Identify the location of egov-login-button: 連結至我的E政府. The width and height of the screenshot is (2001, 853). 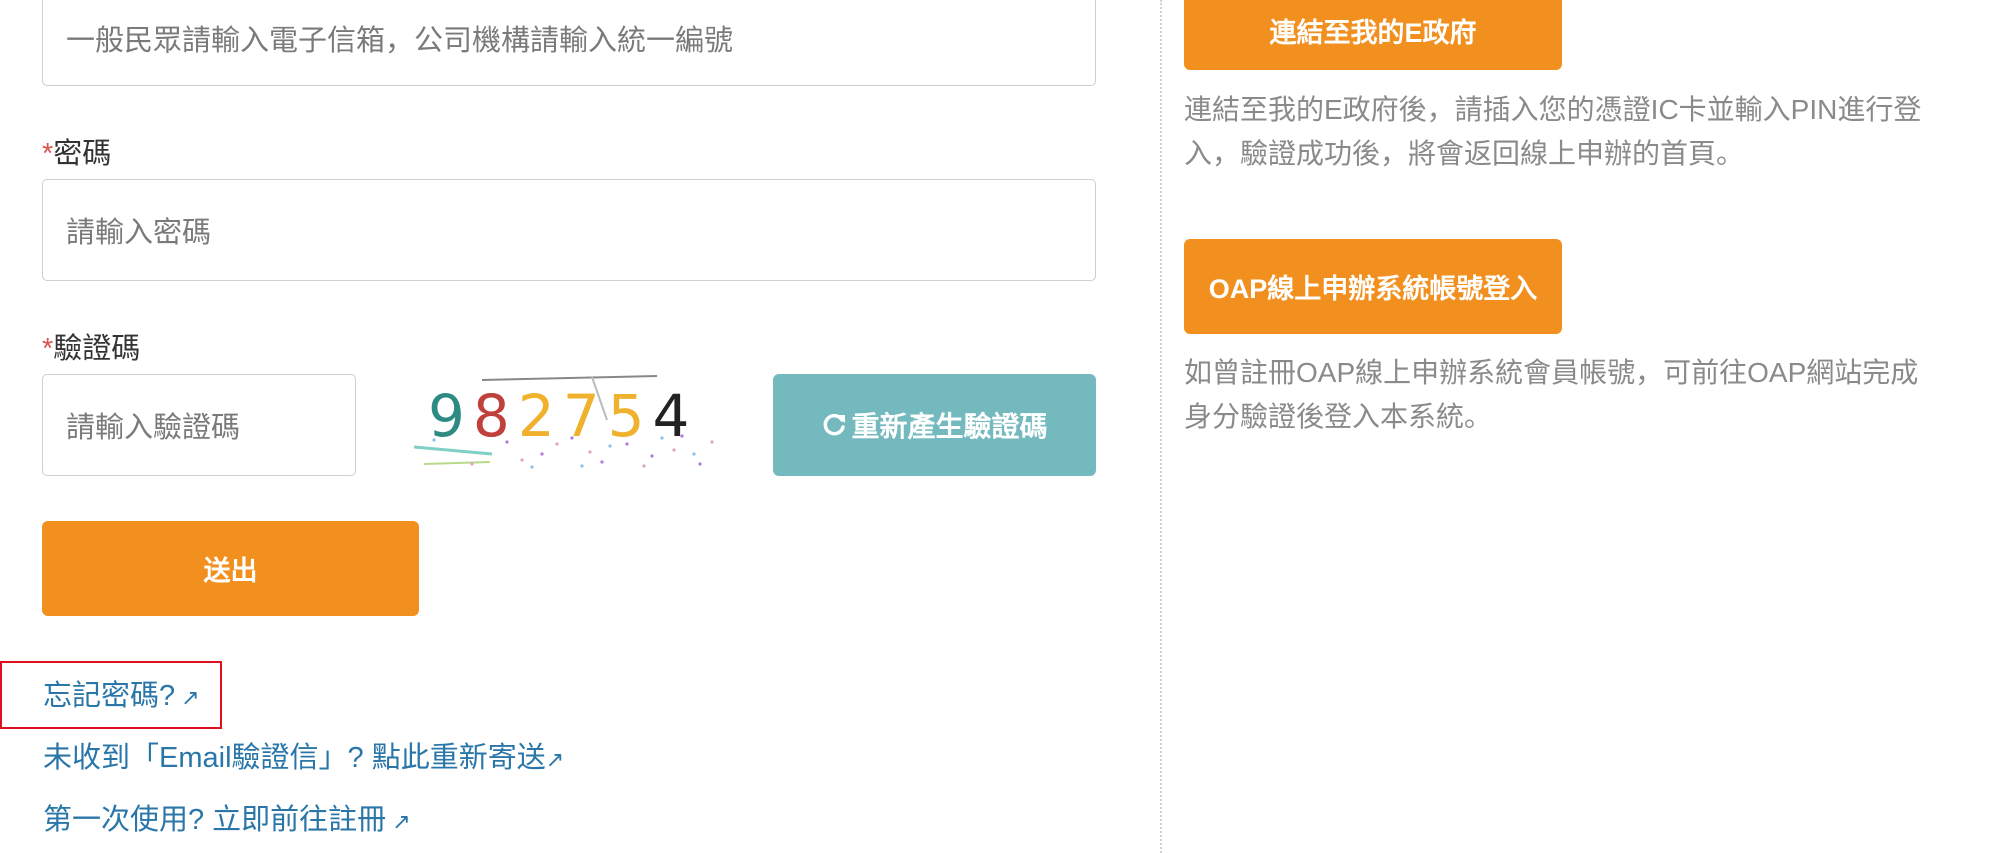
(1373, 35).